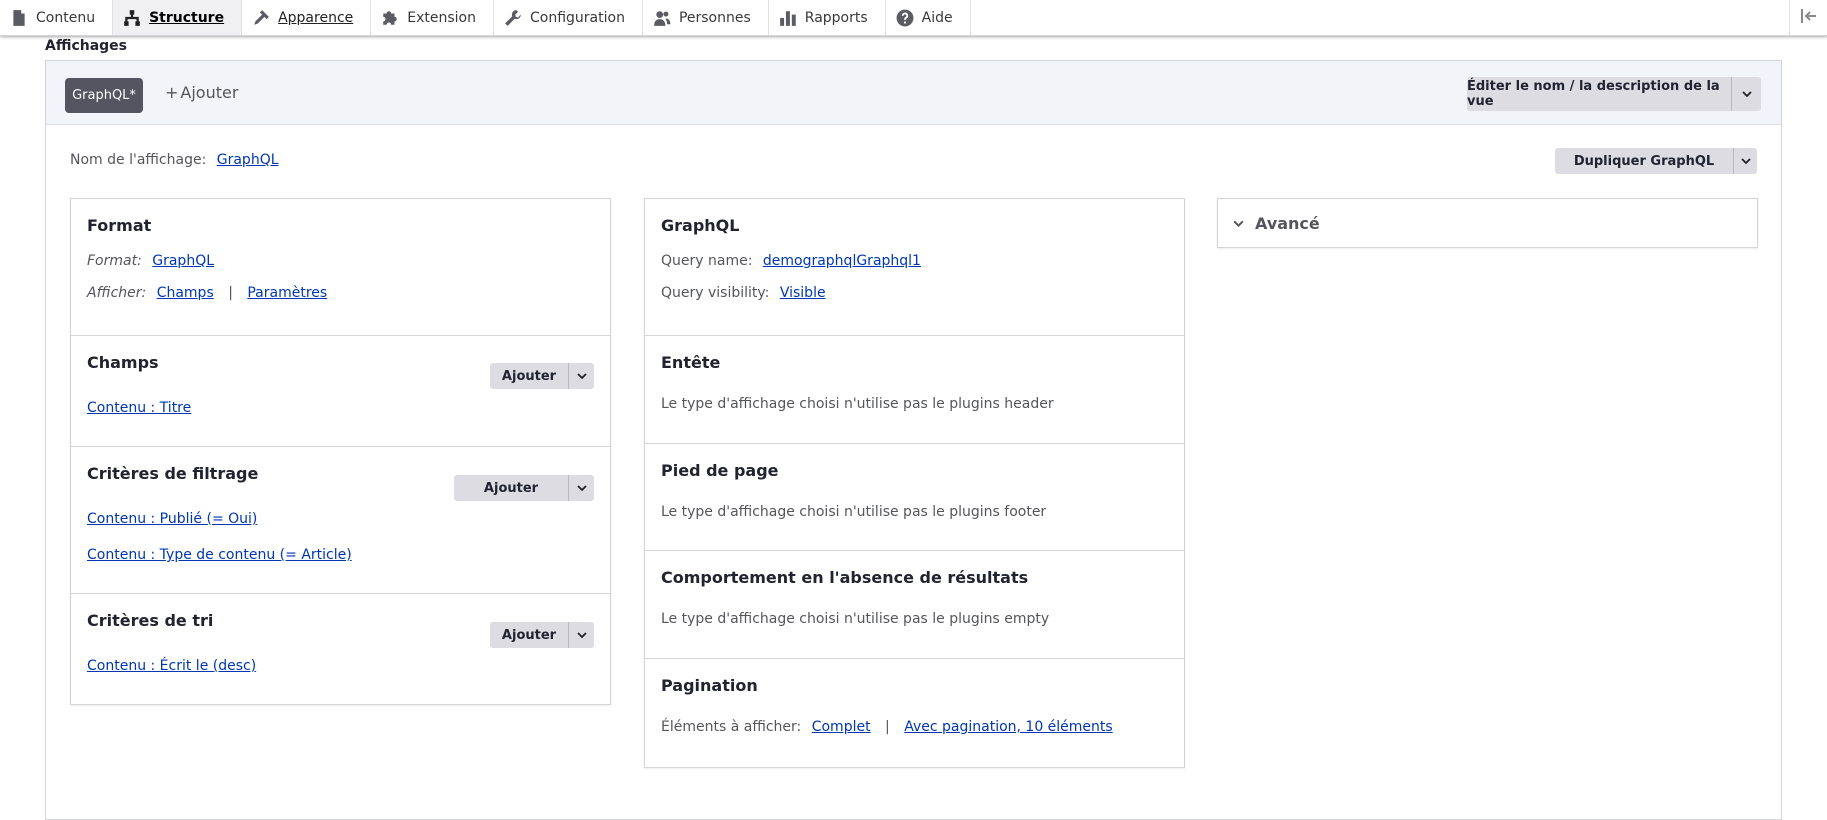  What do you see at coordinates (836, 17) in the screenshot?
I see `toolbar-label: Rapports` at bounding box center [836, 17].